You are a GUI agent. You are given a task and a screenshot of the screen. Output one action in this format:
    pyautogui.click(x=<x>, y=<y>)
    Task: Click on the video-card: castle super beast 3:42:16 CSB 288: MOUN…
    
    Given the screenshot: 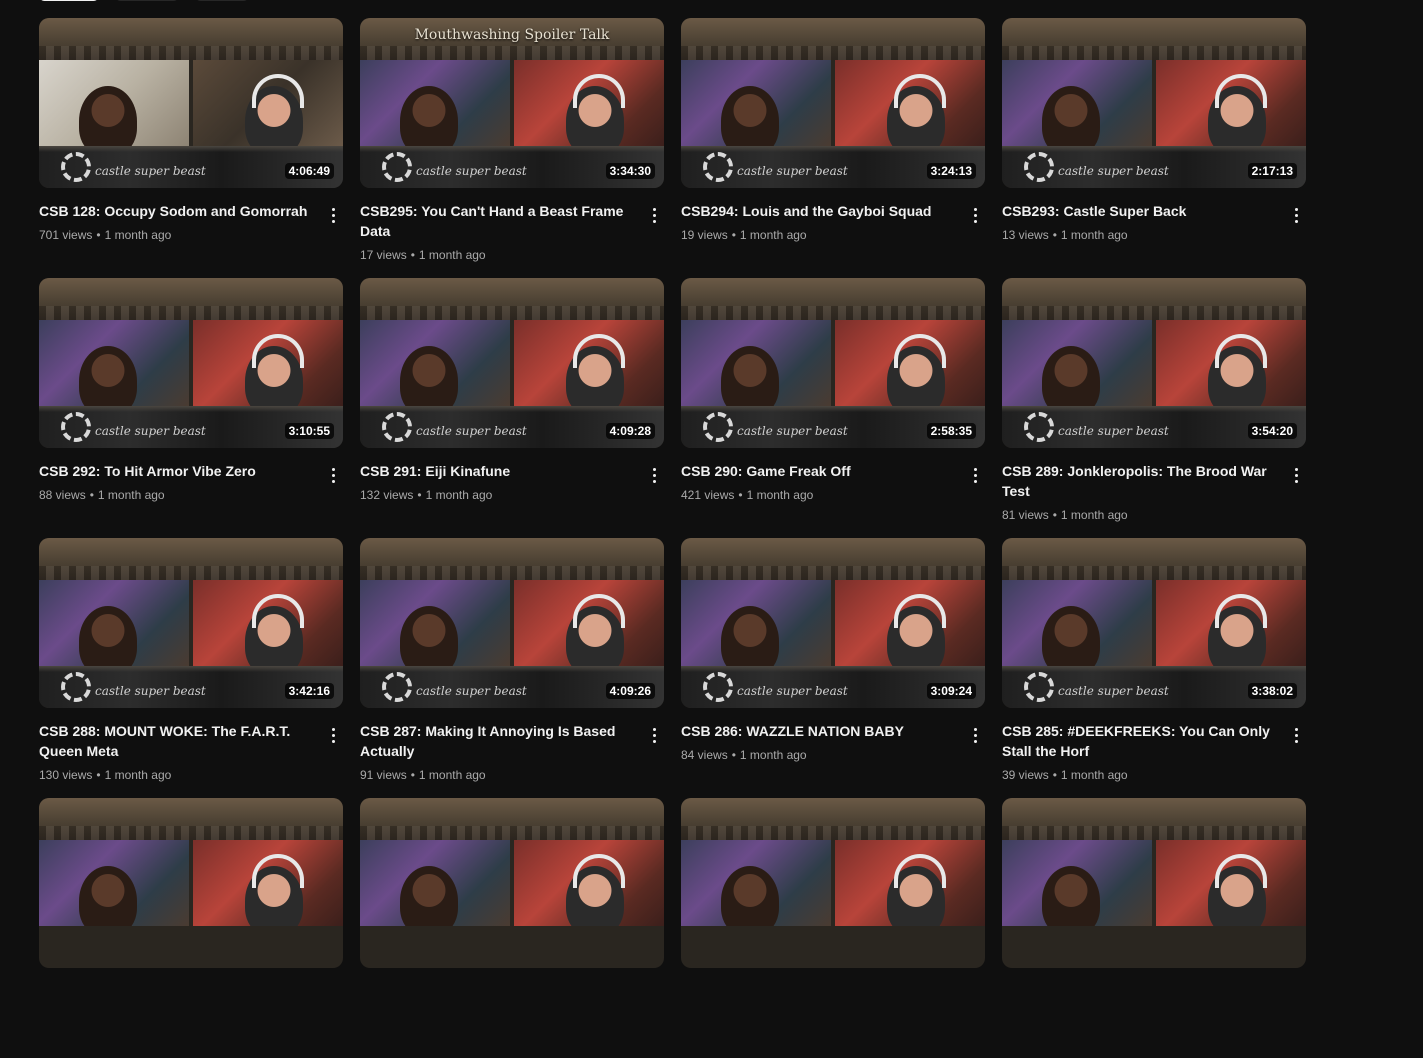 What is the action you would take?
    pyautogui.click(x=191, y=668)
    